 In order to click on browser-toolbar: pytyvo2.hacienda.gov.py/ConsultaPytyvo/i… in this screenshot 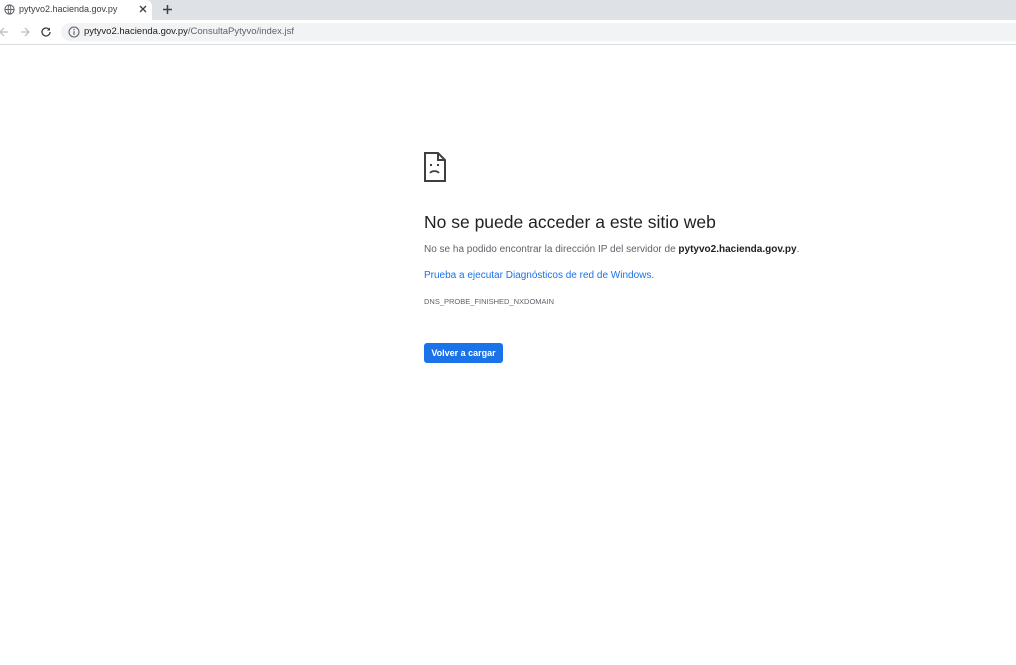, I will do `click(508, 32)`.